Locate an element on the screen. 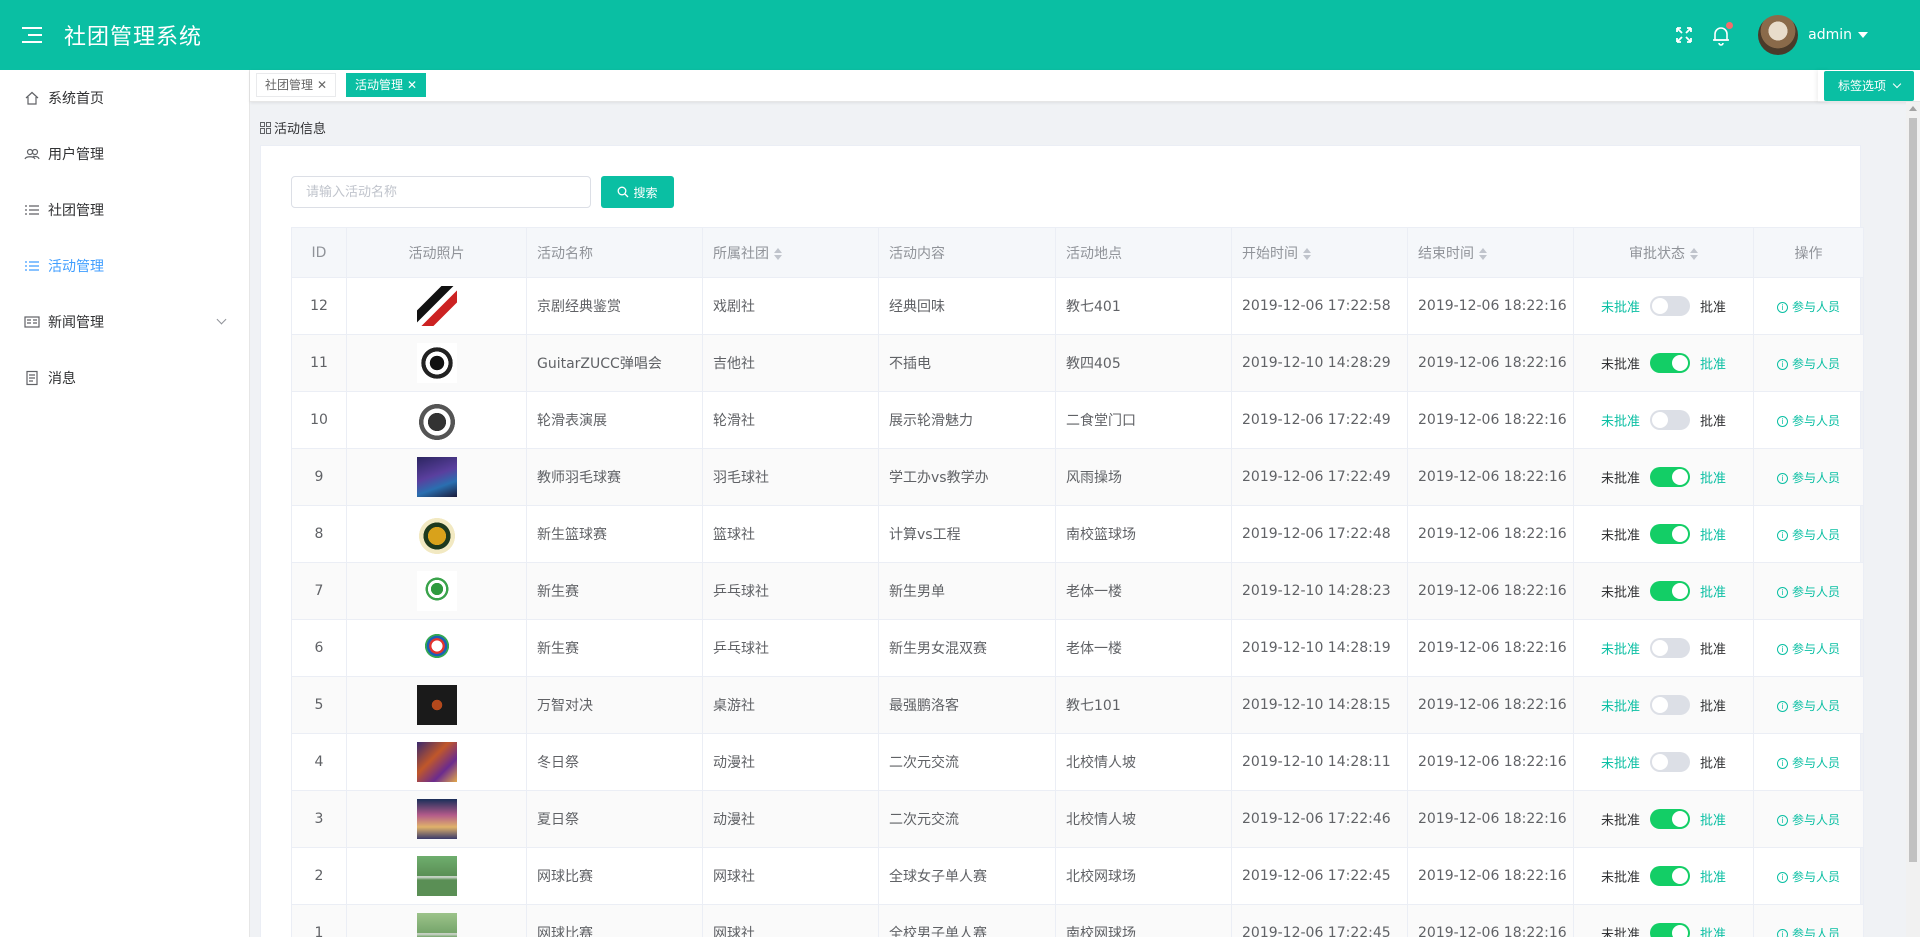 The height and width of the screenshot is (937, 1920). sidebar-item-news: 新闻管理 is located at coordinates (124, 322).